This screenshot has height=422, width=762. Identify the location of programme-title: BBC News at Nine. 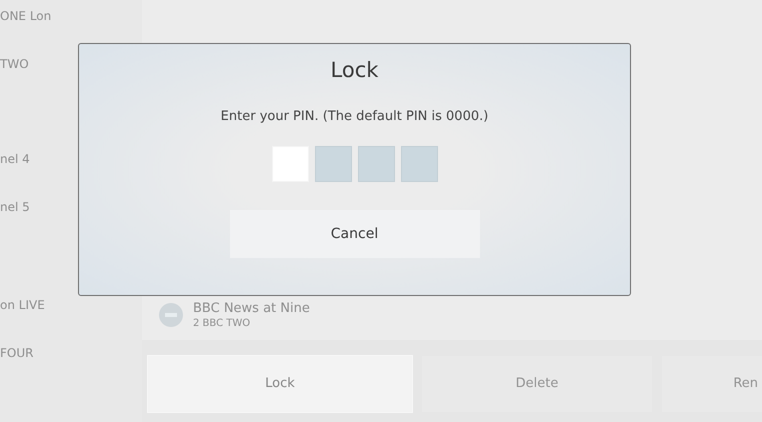
(251, 308).